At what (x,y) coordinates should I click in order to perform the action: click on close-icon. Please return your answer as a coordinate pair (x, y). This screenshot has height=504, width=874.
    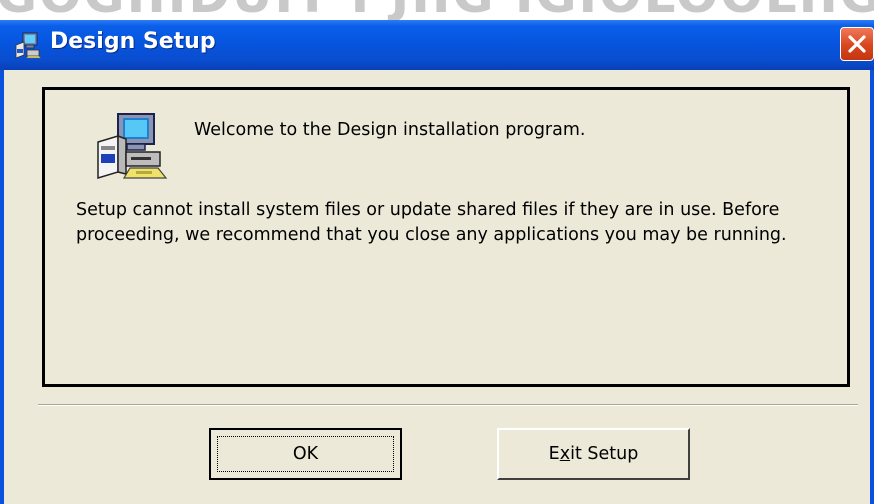
    Looking at the image, I should click on (857, 44).